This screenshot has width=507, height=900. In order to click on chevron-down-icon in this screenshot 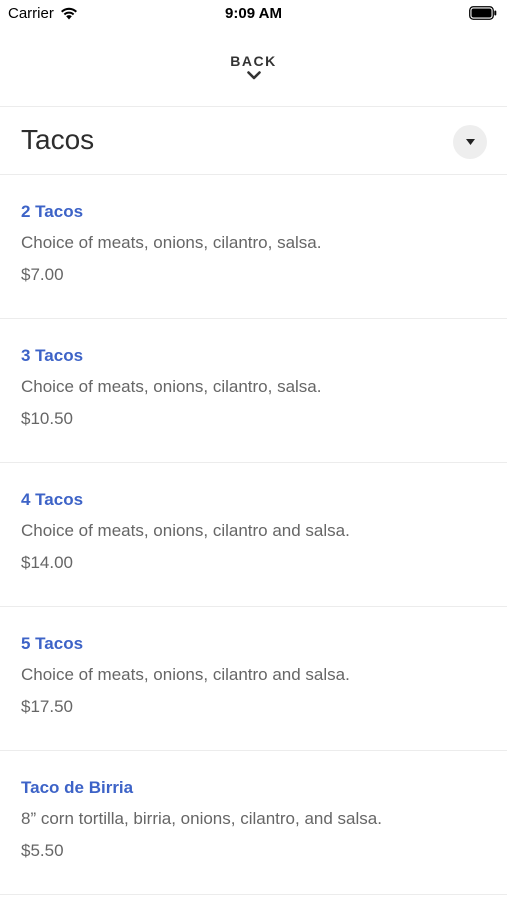, I will do `click(253, 75)`.